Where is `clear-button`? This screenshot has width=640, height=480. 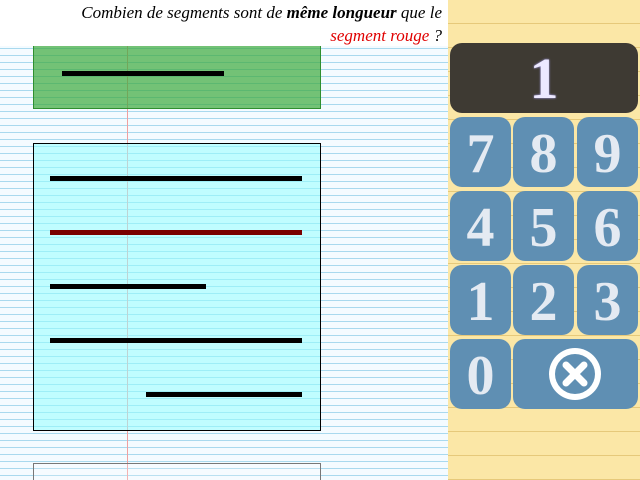 clear-button is located at coordinates (575, 374).